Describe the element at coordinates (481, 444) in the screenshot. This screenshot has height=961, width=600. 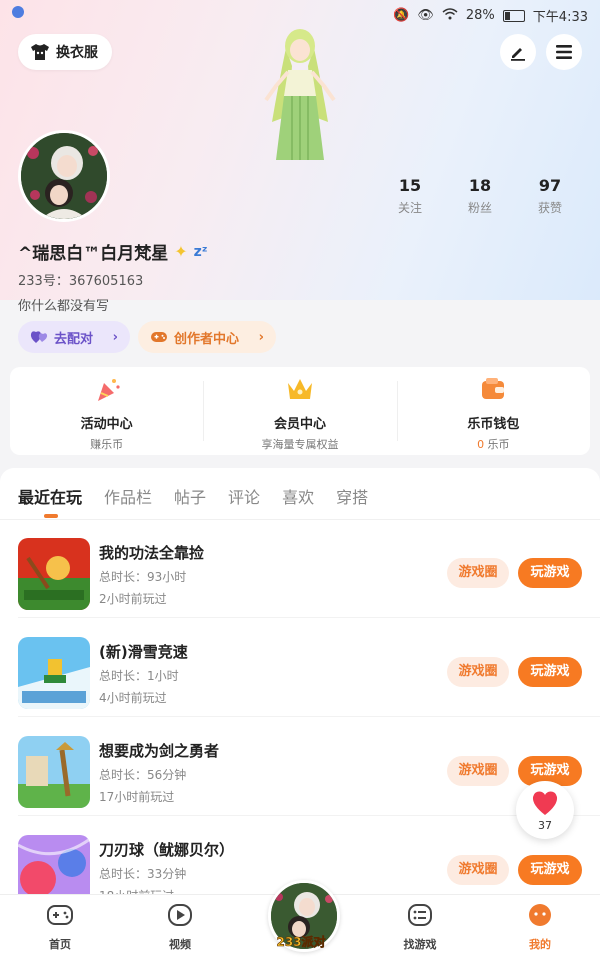
I see `coin-balance: 0` at that location.